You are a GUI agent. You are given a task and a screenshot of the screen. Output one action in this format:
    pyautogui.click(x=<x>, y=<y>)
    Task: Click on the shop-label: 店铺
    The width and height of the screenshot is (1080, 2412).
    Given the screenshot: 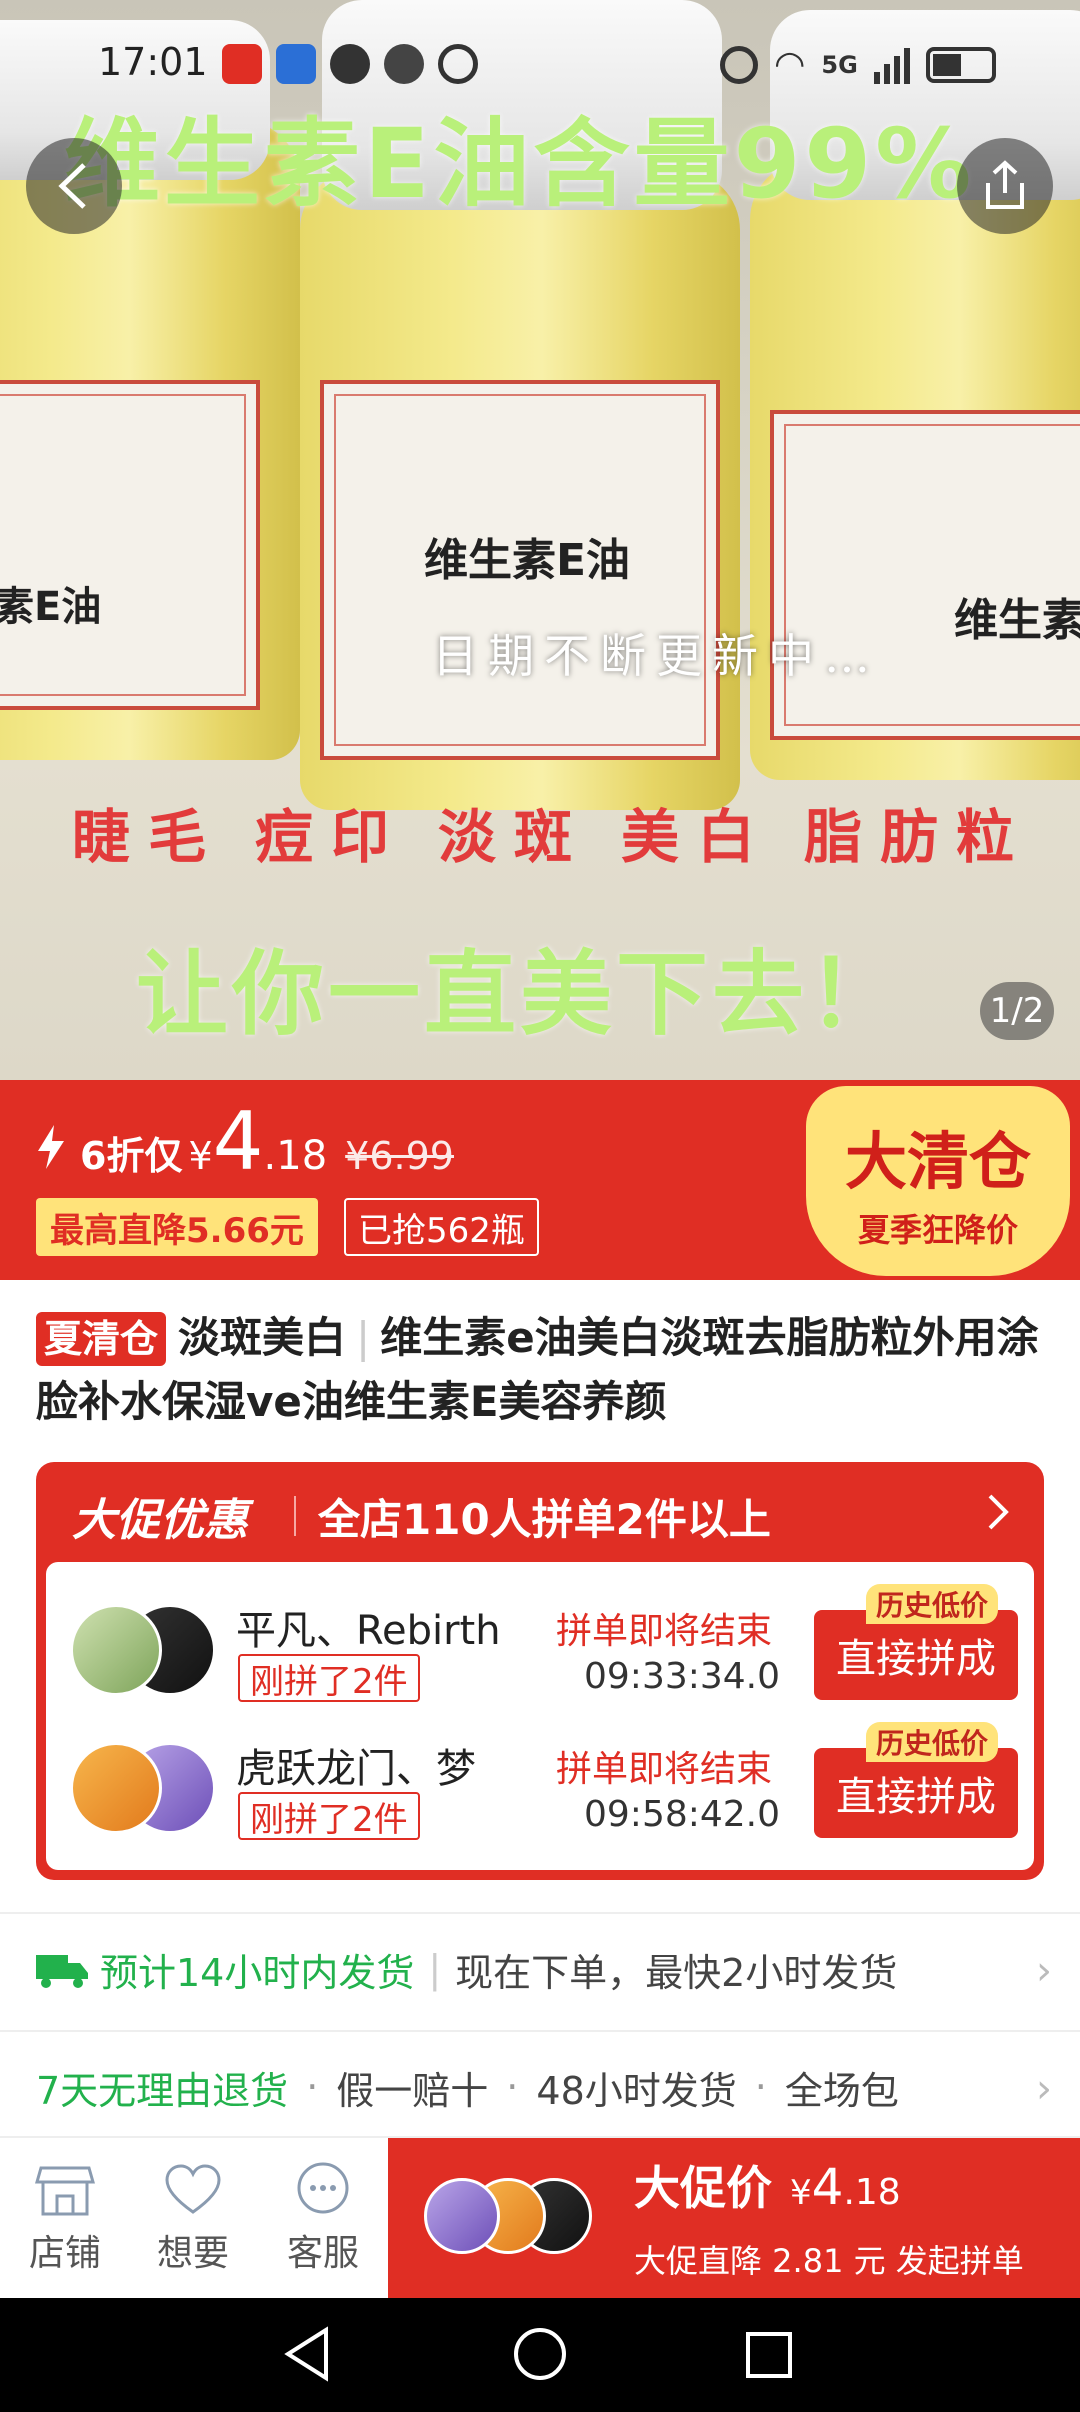 What is the action you would take?
    pyautogui.click(x=64, y=2253)
    